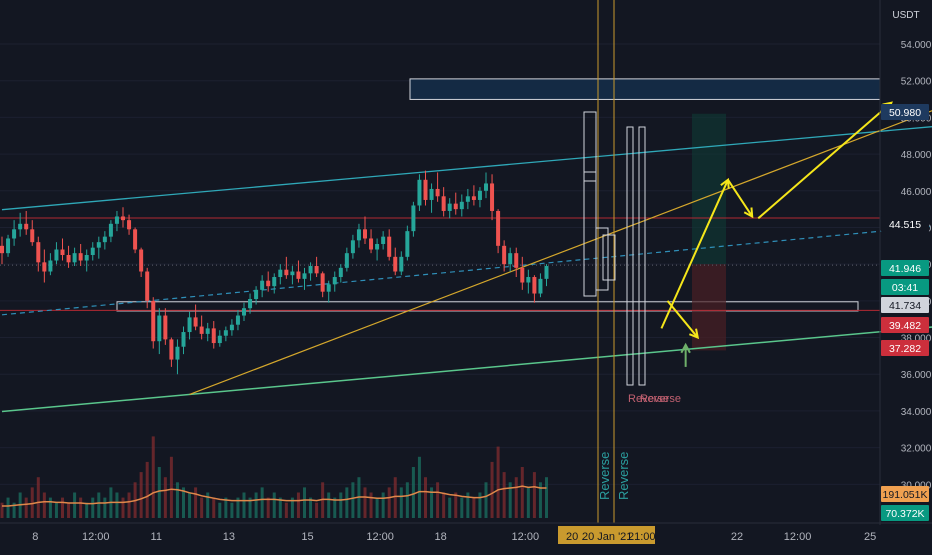  I want to click on crosshair-date-label: 20 Jan '21, so click(607, 537).